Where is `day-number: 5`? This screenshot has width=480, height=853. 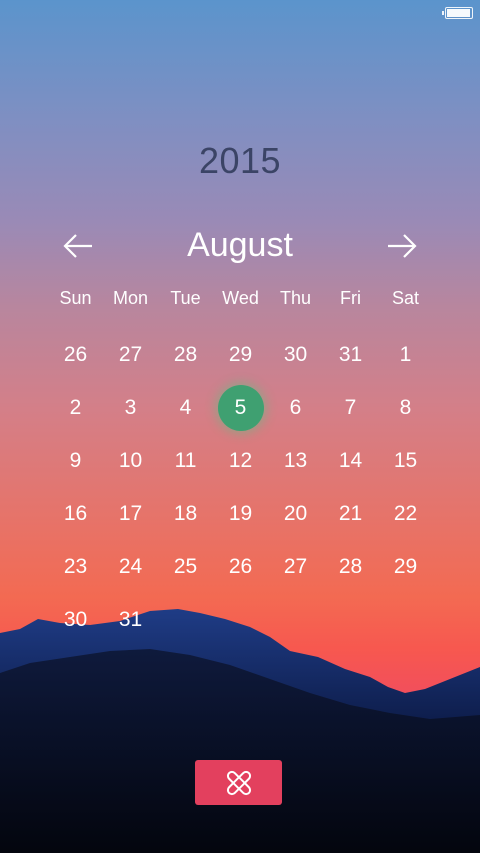 day-number: 5 is located at coordinates (240, 407).